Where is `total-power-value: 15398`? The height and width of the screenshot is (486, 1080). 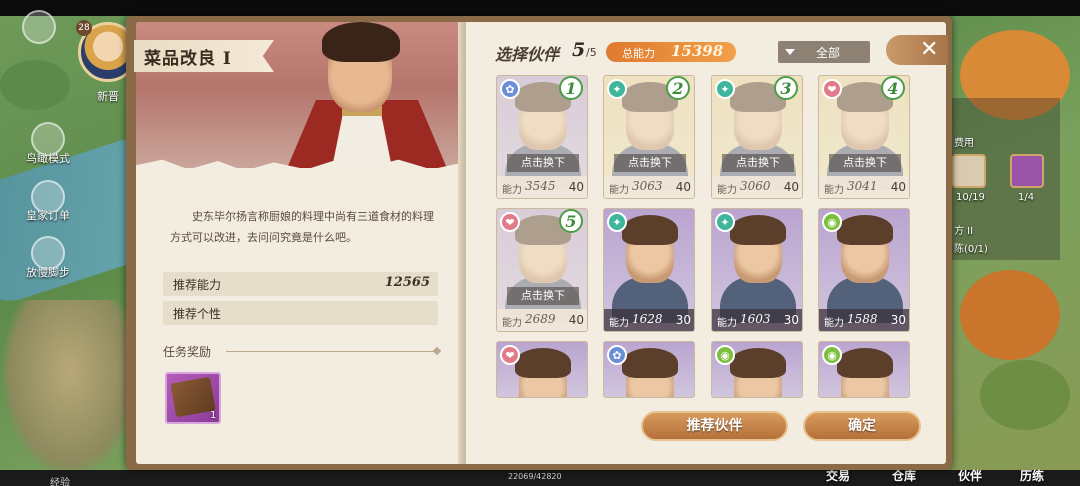 total-power-value: 15398 is located at coordinates (697, 51).